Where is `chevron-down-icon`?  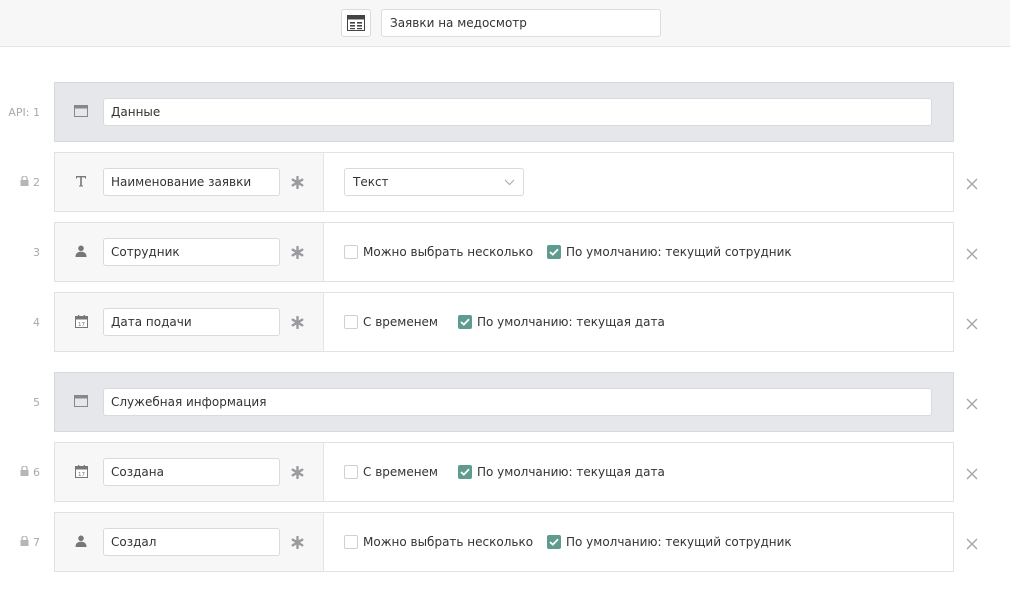
chevron-down-icon is located at coordinates (509, 182).